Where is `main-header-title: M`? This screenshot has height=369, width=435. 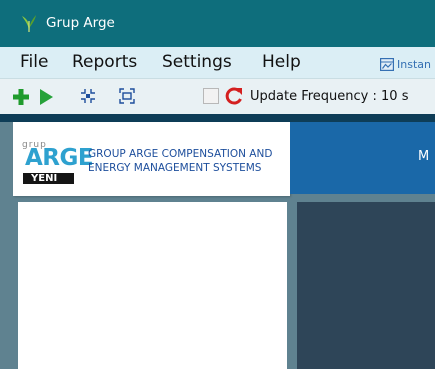
main-header-title: M is located at coordinates (424, 156).